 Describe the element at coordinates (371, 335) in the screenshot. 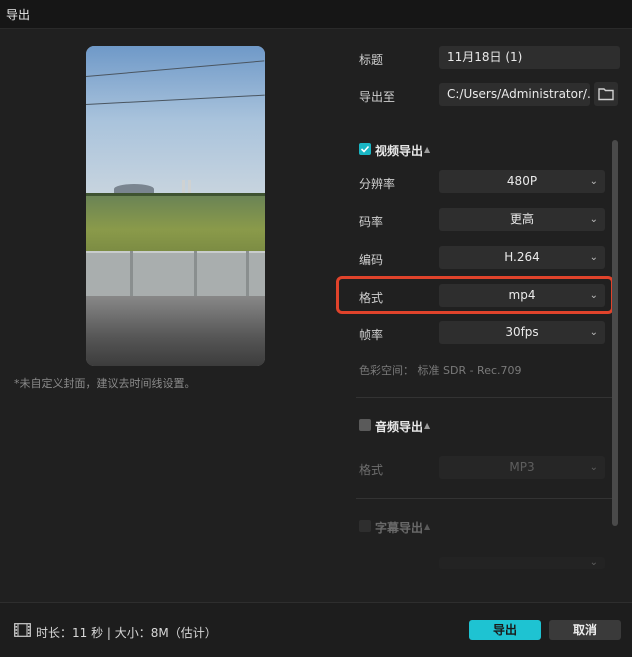

I see `framerate-label: 帧率` at that location.